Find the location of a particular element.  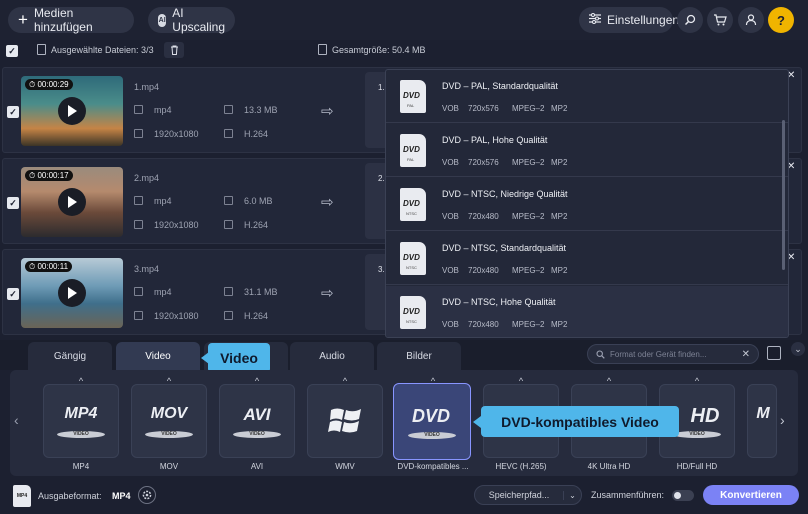

device-detect-button is located at coordinates (774, 353).